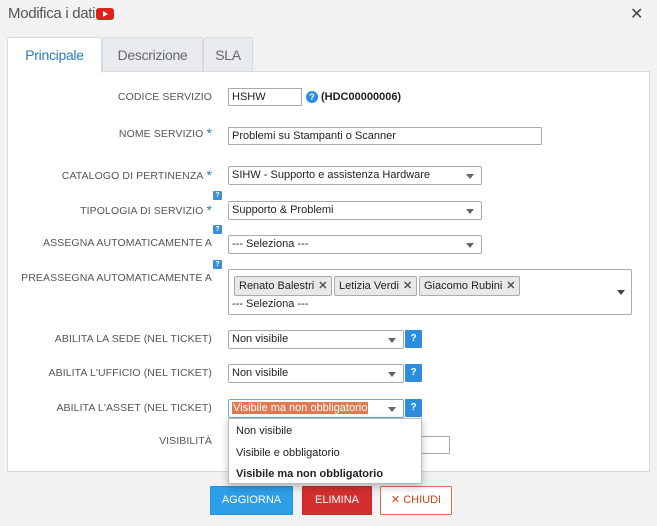 The image size is (657, 526). I want to click on dropdown-option-visibile-non-obbligatorio: Visibile ma non obbligatorio, so click(309, 474).